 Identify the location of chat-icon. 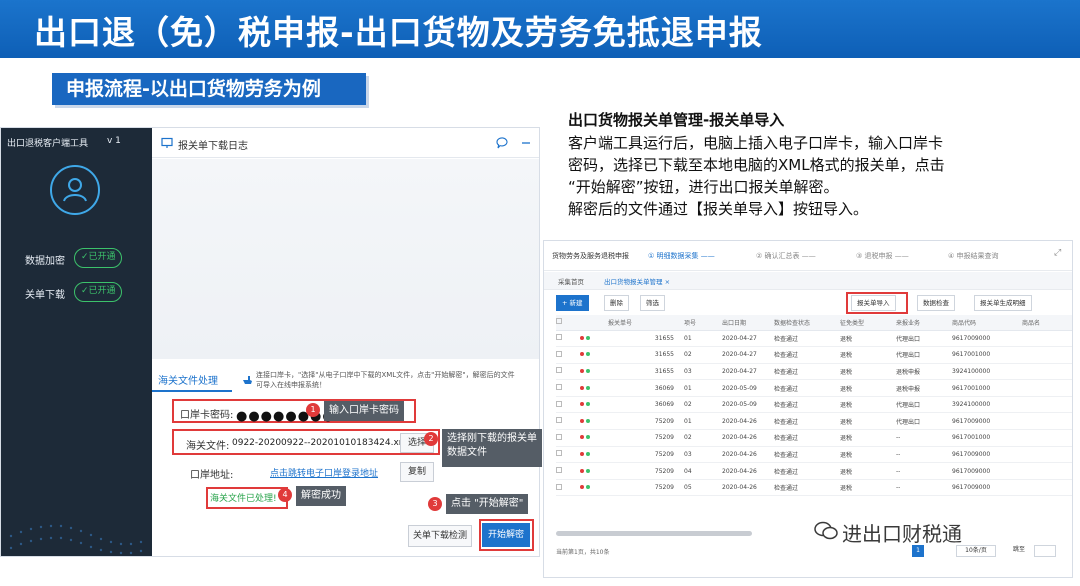
(502, 143).